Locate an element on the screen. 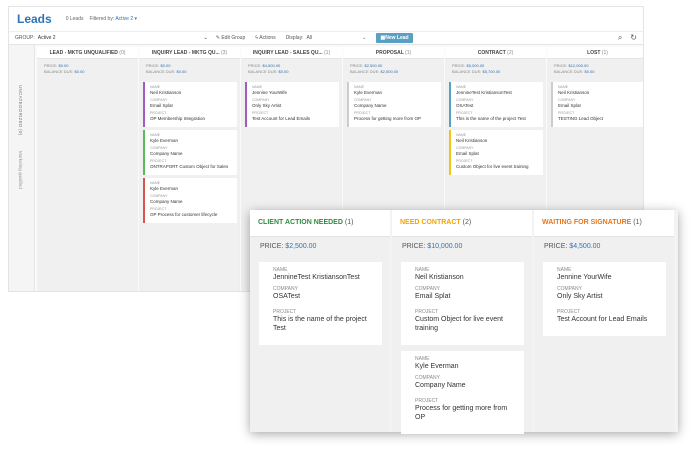 The height and width of the screenshot is (450, 700). collapsed-sidebar: UNCATEGORIZED (0) Marketing qualified is located at coordinates (22, 168).